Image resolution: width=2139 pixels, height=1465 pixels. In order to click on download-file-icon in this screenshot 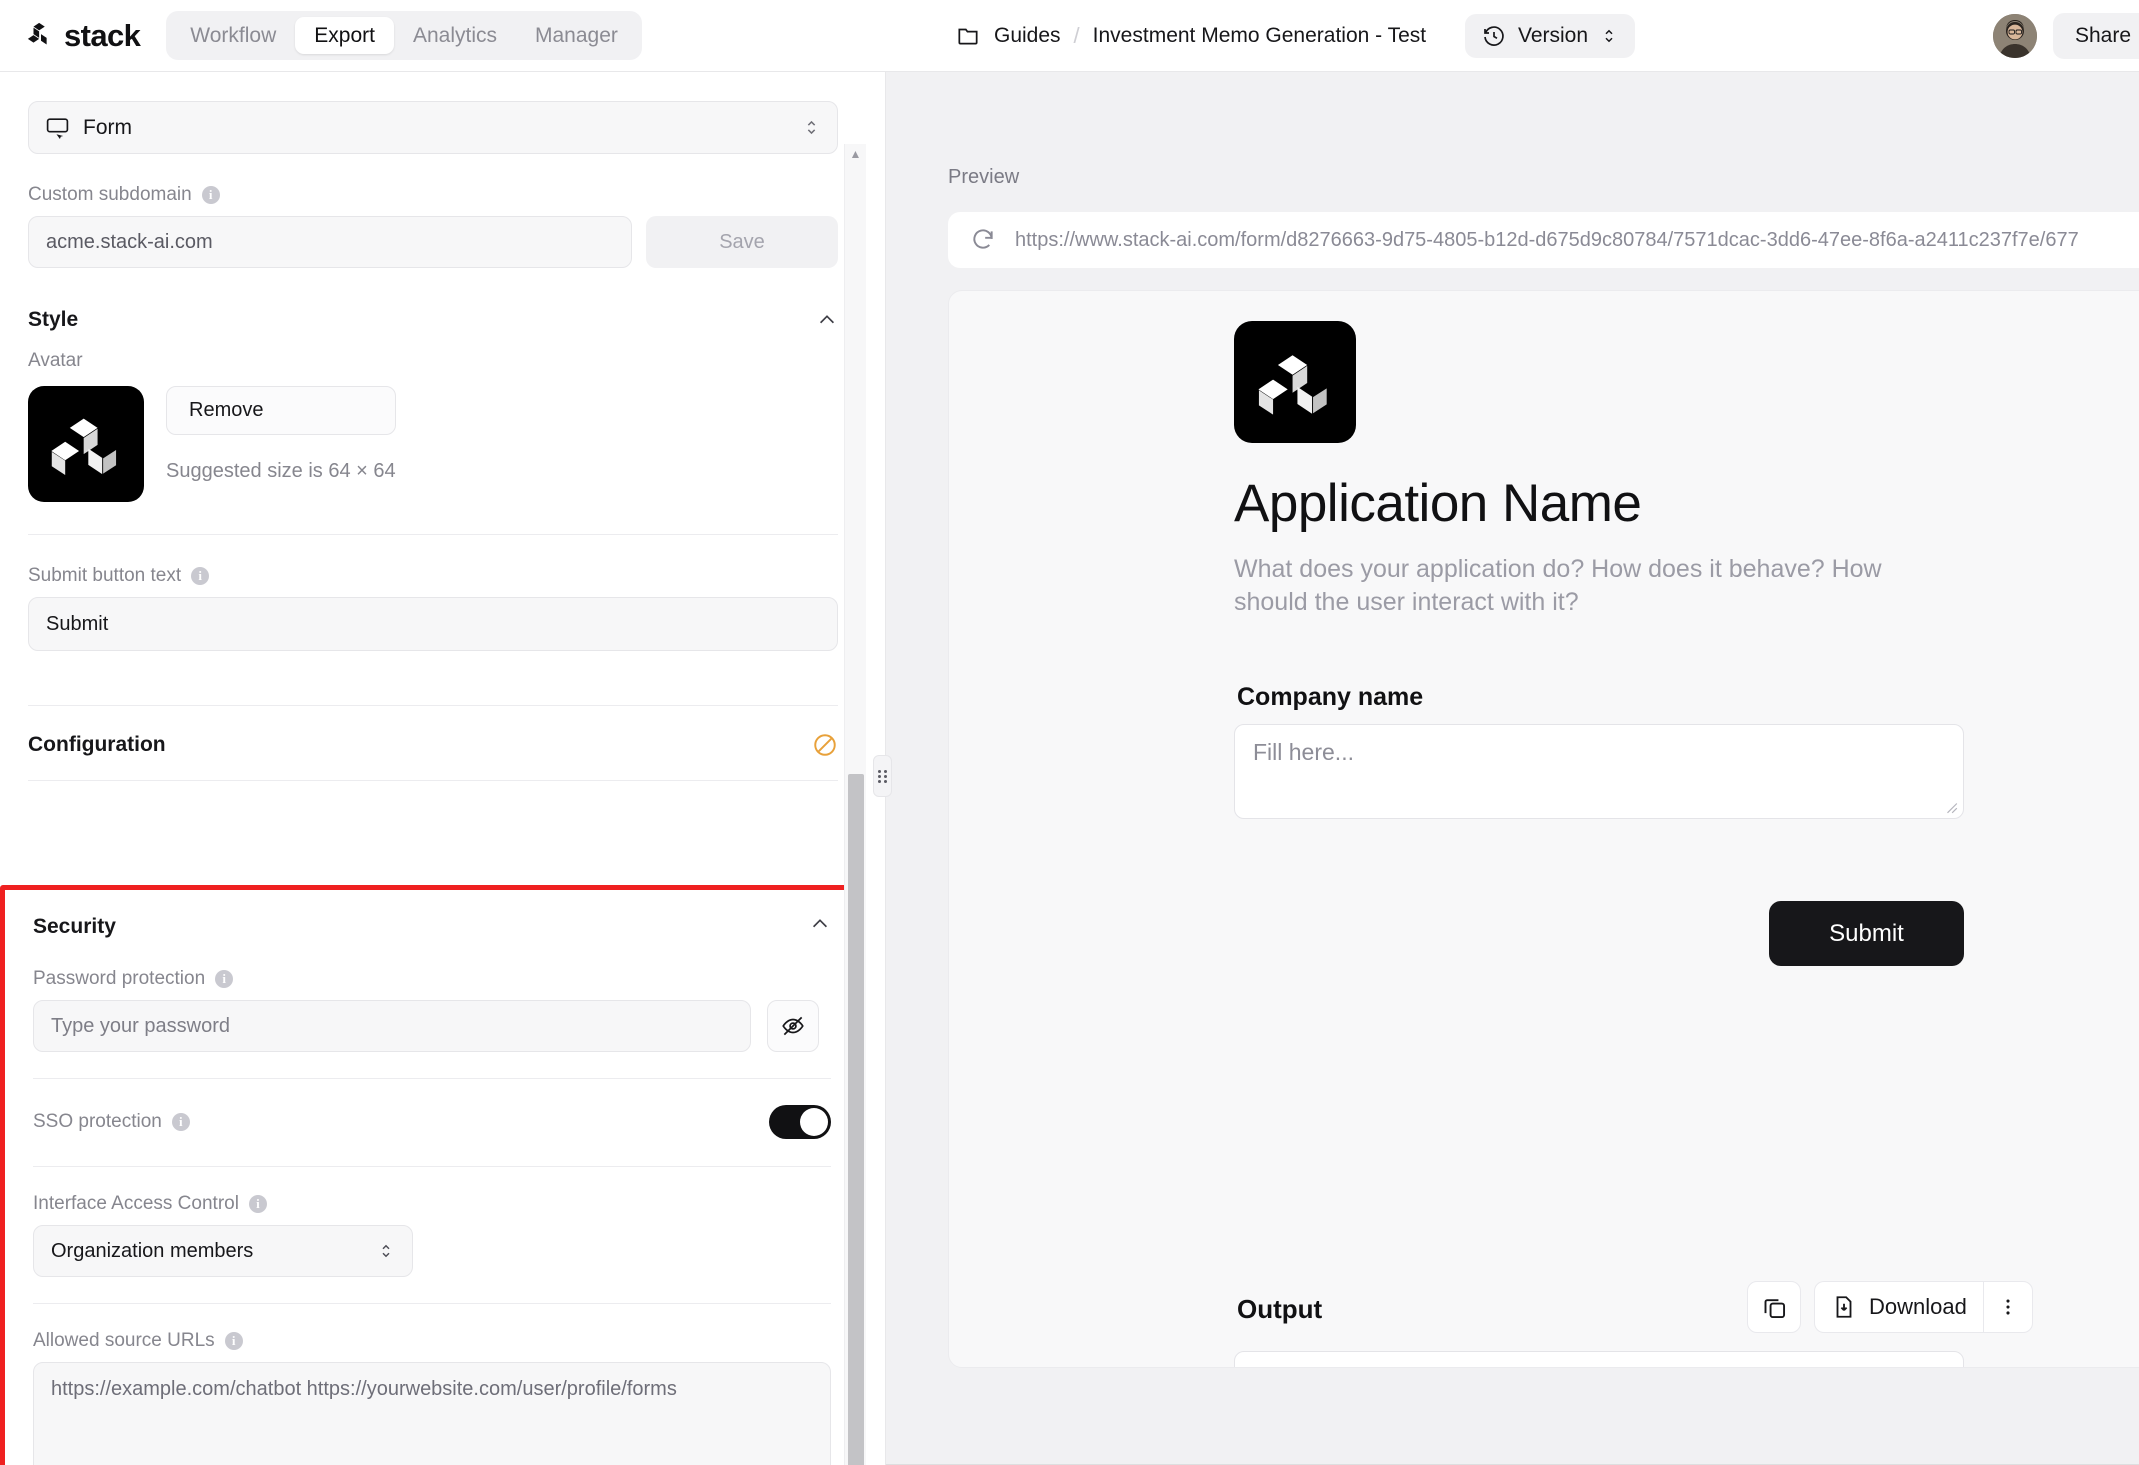, I will do `click(1844, 1307)`.